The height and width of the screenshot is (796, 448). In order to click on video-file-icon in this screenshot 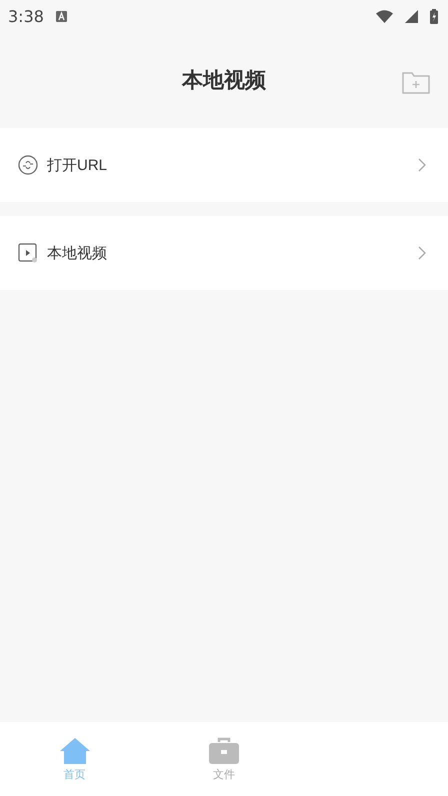, I will do `click(28, 253)`.